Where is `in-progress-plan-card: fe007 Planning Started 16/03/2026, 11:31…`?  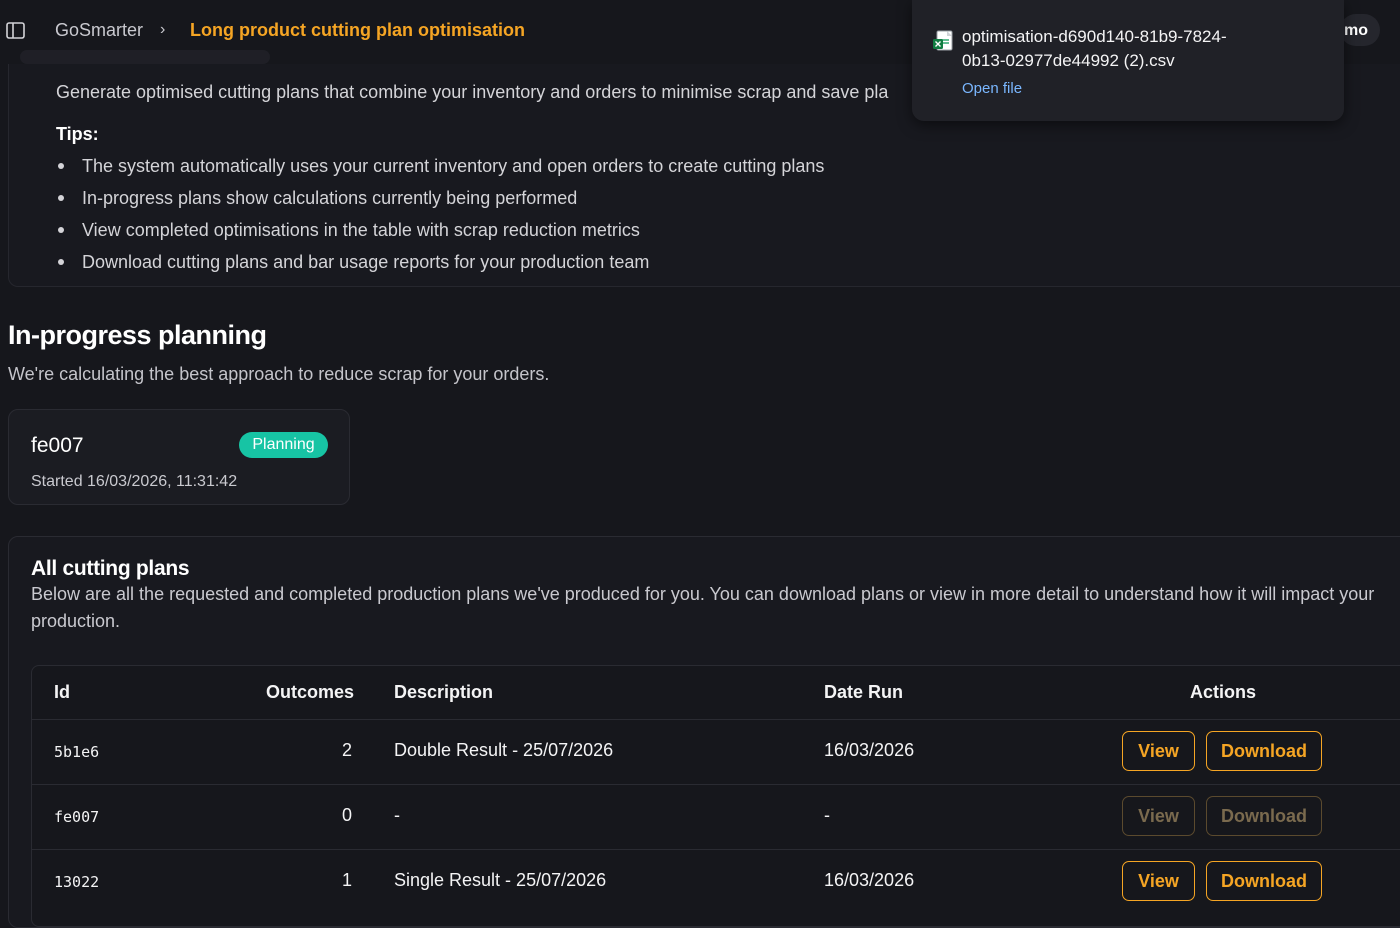
in-progress-plan-card: fe007 Planning Started 16/03/2026, 11:31… is located at coordinates (179, 457).